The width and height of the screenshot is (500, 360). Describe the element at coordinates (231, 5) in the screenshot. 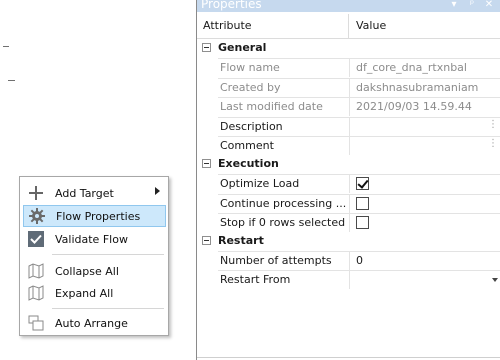

I see `properties-title: Properties` at that location.